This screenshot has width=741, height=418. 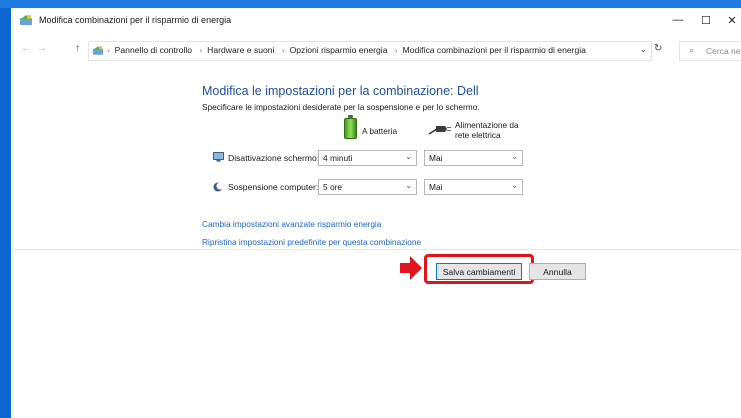 What do you see at coordinates (350, 127) in the screenshot?
I see `battery-icon` at bounding box center [350, 127].